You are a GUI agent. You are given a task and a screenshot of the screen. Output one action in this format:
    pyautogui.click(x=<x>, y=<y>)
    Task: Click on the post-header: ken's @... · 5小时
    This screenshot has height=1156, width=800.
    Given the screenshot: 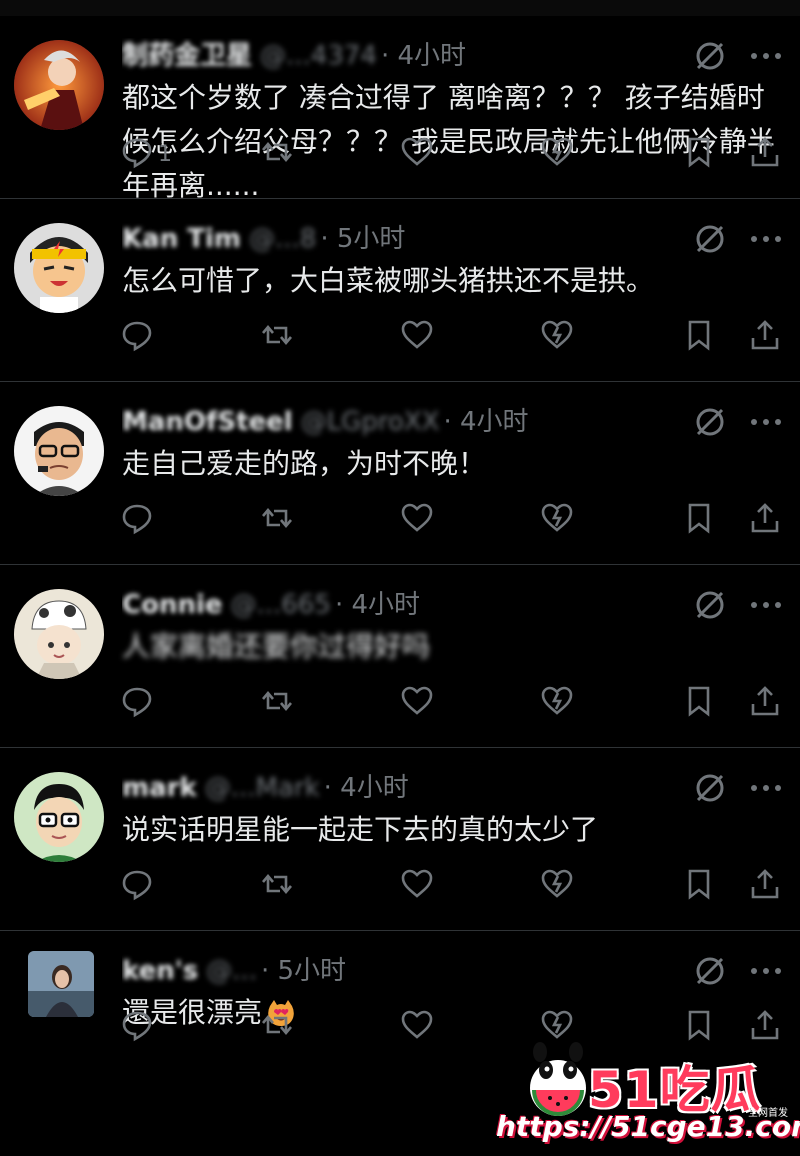 What is the action you would take?
    pyautogui.click(x=402, y=971)
    